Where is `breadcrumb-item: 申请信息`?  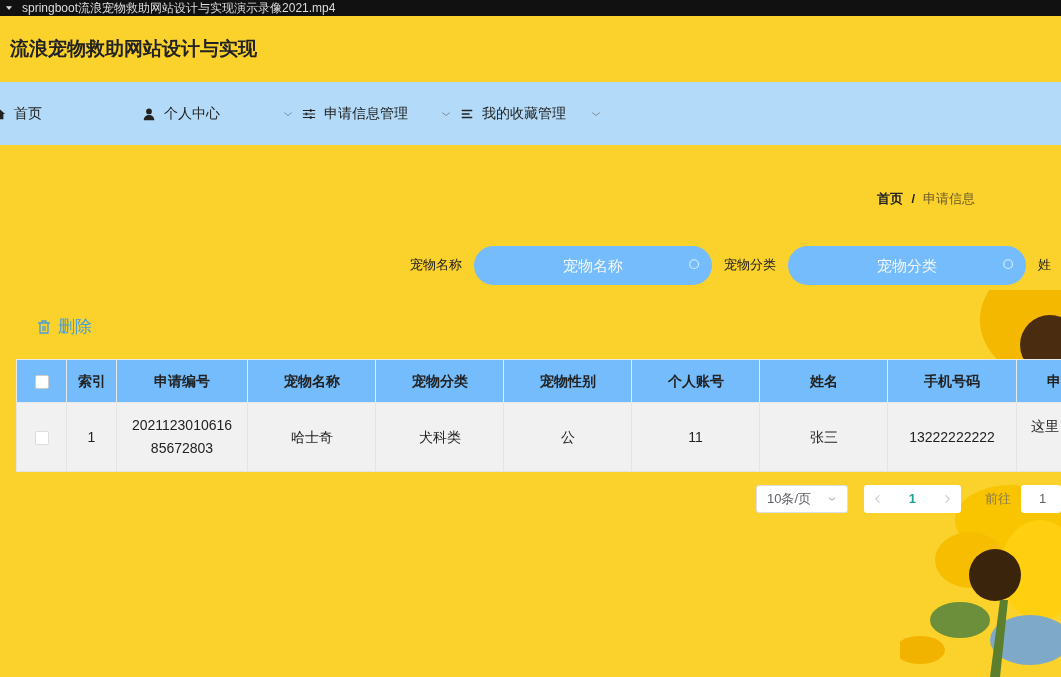
breadcrumb-item: 申请信息 is located at coordinates (949, 199).